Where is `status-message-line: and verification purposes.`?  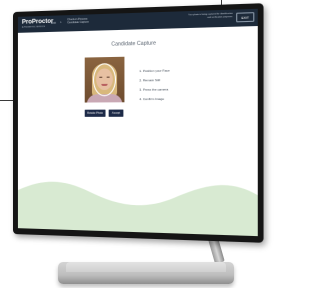
status-message-line: and verification purposes. is located at coordinates (220, 17).